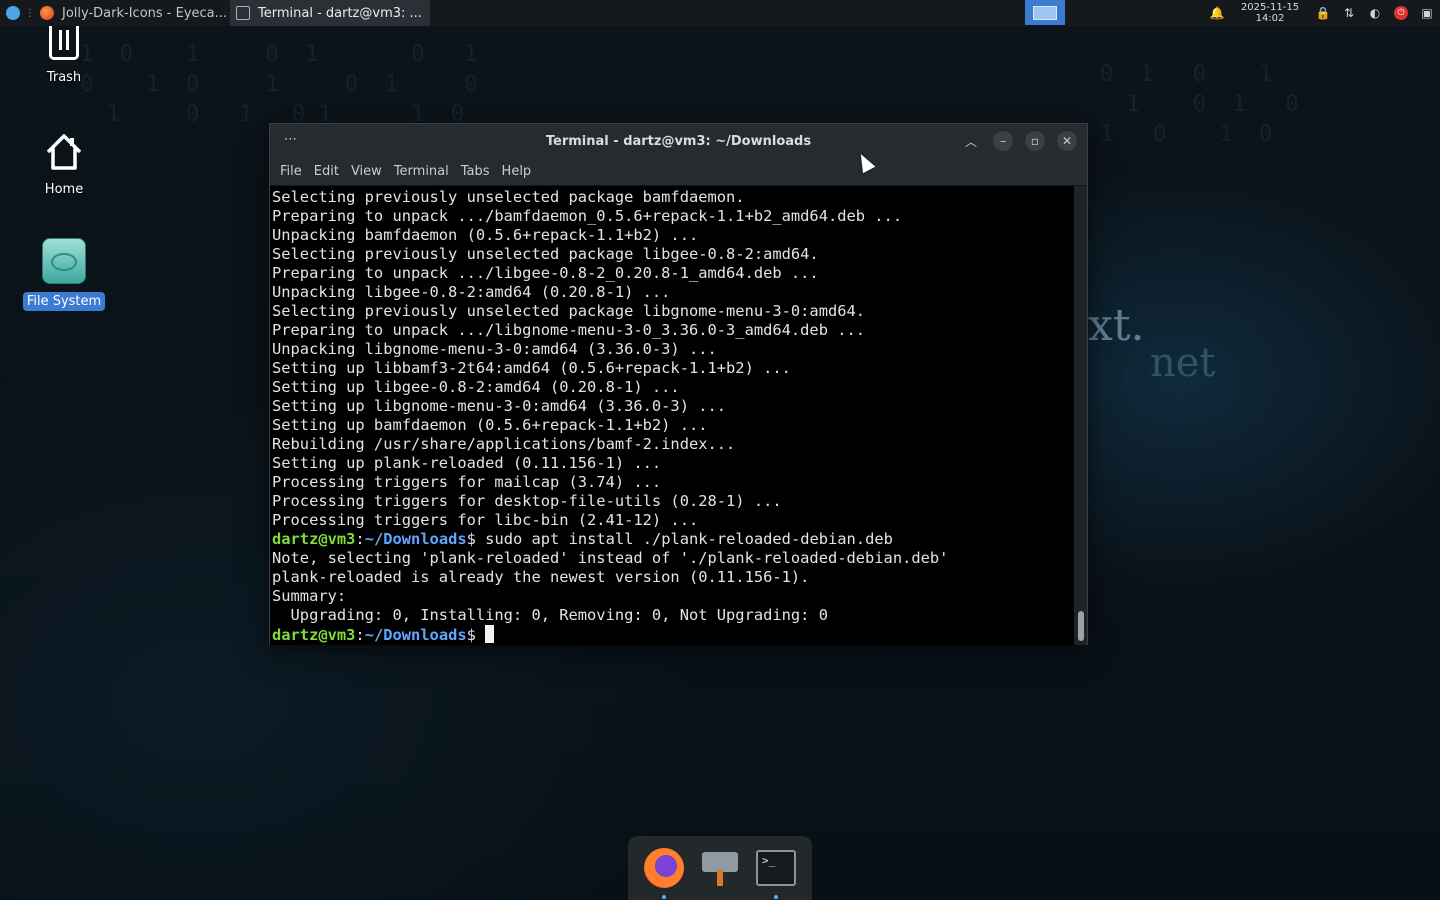  What do you see at coordinates (1375, 13) in the screenshot?
I see `steam-icon: ◐` at bounding box center [1375, 13].